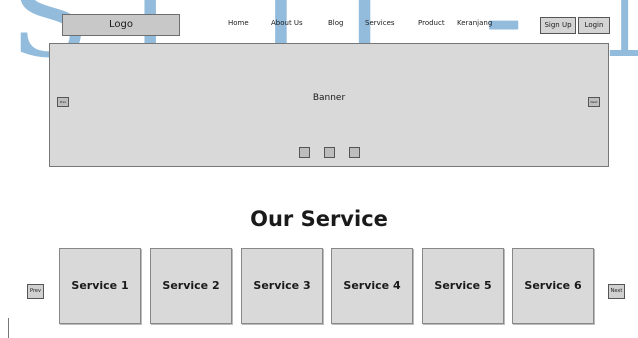  I want to click on service-card-5: Service 5, so click(463, 286).